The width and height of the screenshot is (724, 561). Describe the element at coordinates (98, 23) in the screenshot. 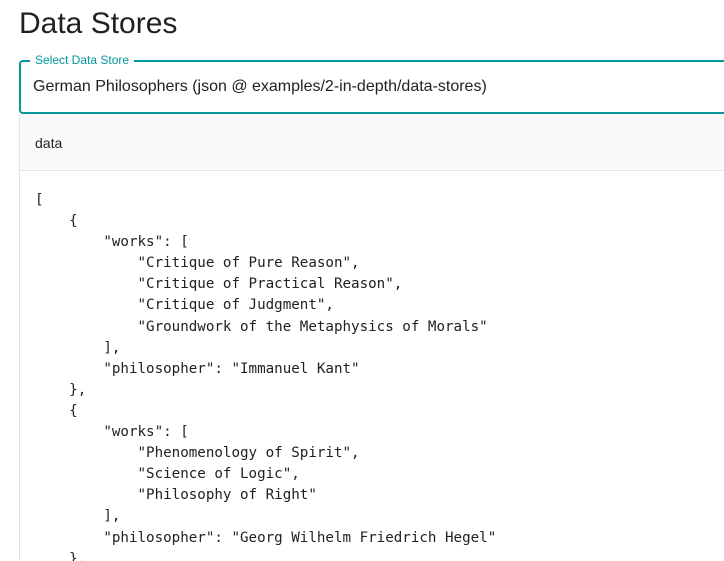

I see `page-title: Data Stores` at that location.